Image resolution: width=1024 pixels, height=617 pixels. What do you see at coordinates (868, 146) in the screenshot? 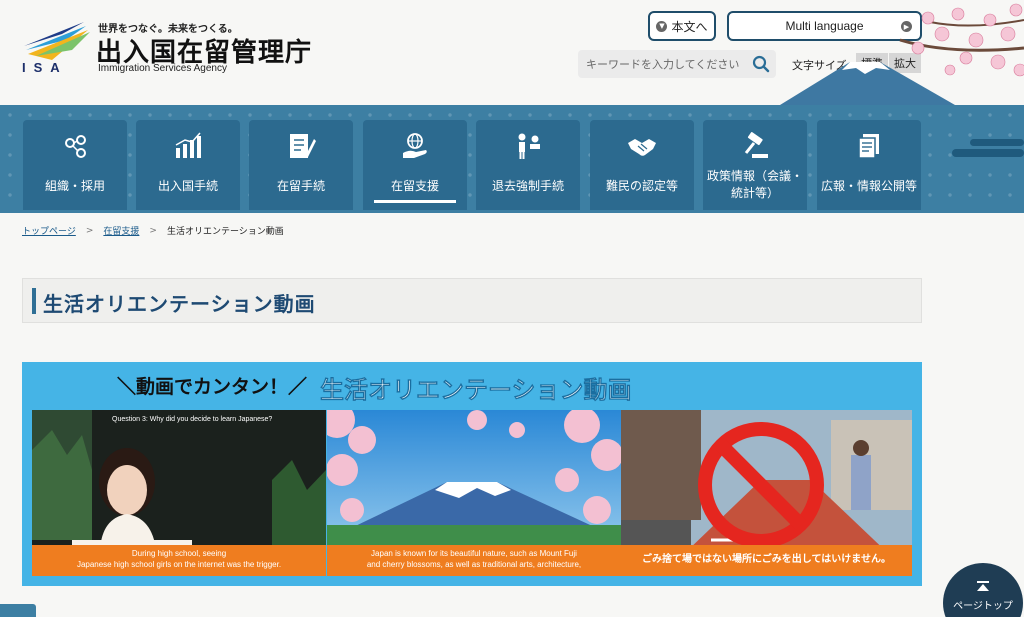
I see `documents-icon` at bounding box center [868, 146].